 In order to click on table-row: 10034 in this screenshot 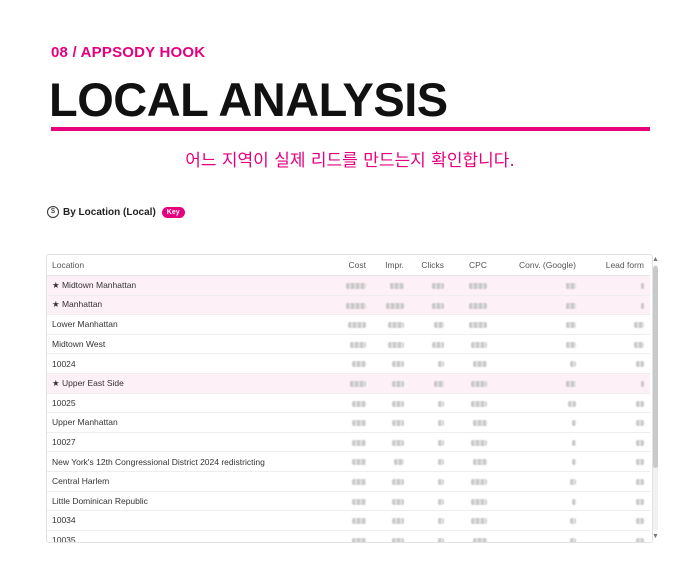, I will do `click(348, 520)`.